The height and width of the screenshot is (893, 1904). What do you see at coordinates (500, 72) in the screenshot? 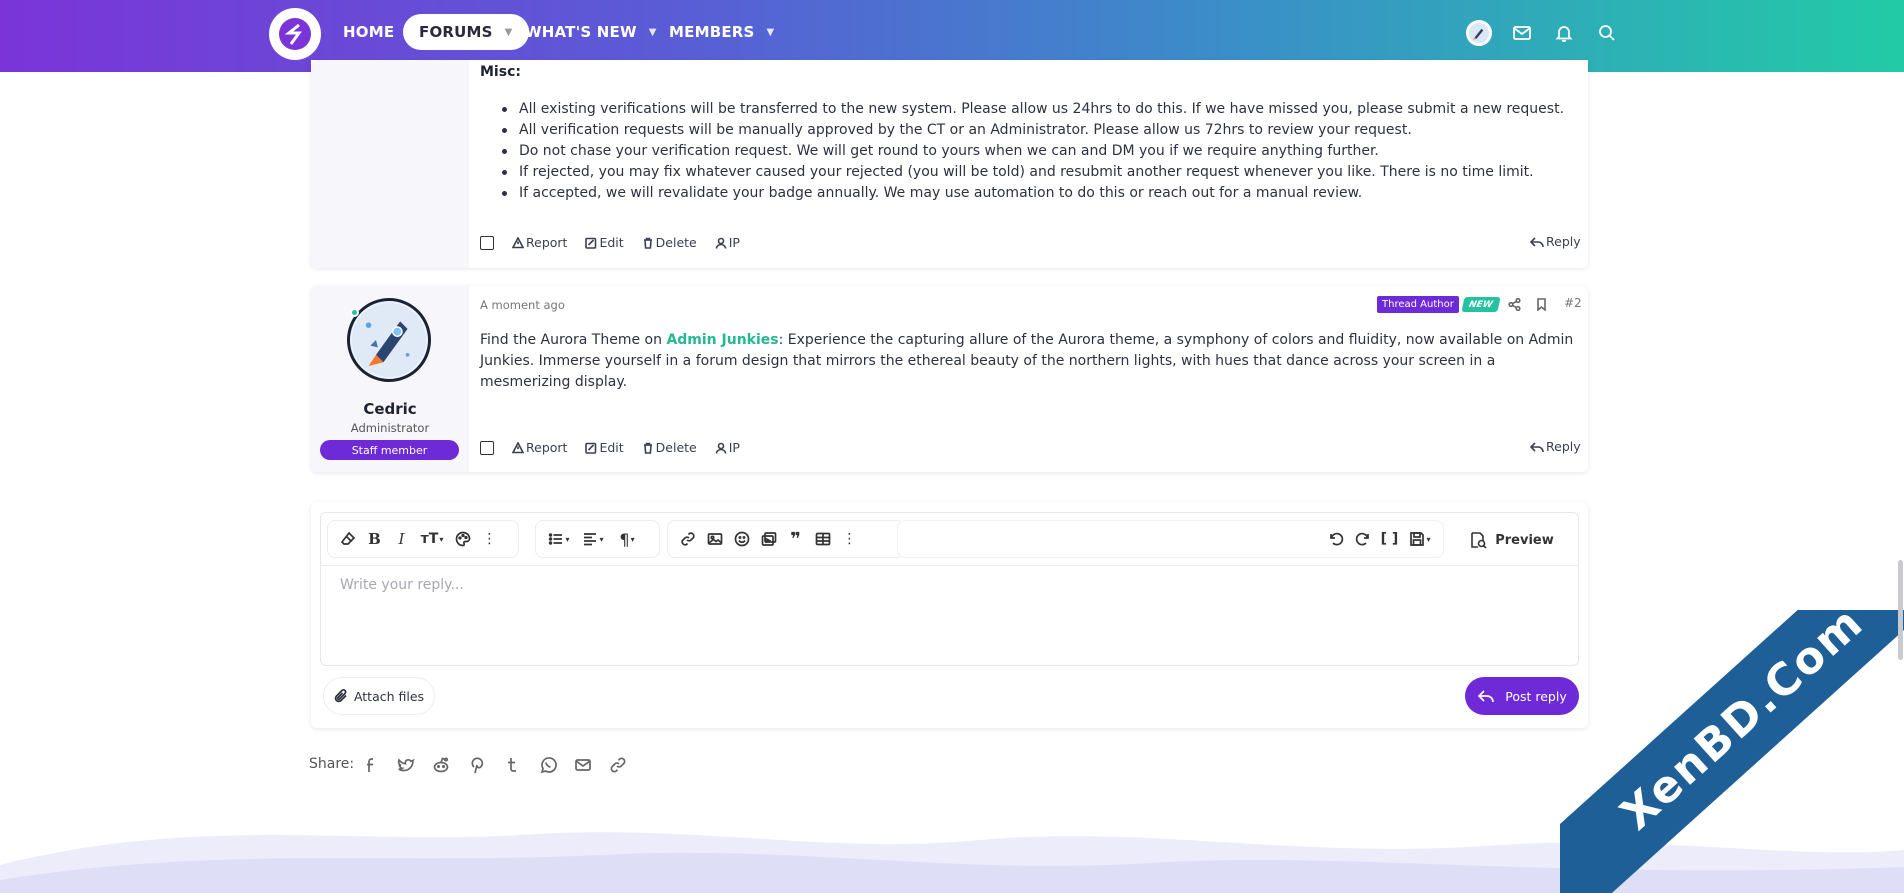
I see `post-1-heading: Misc:` at bounding box center [500, 72].